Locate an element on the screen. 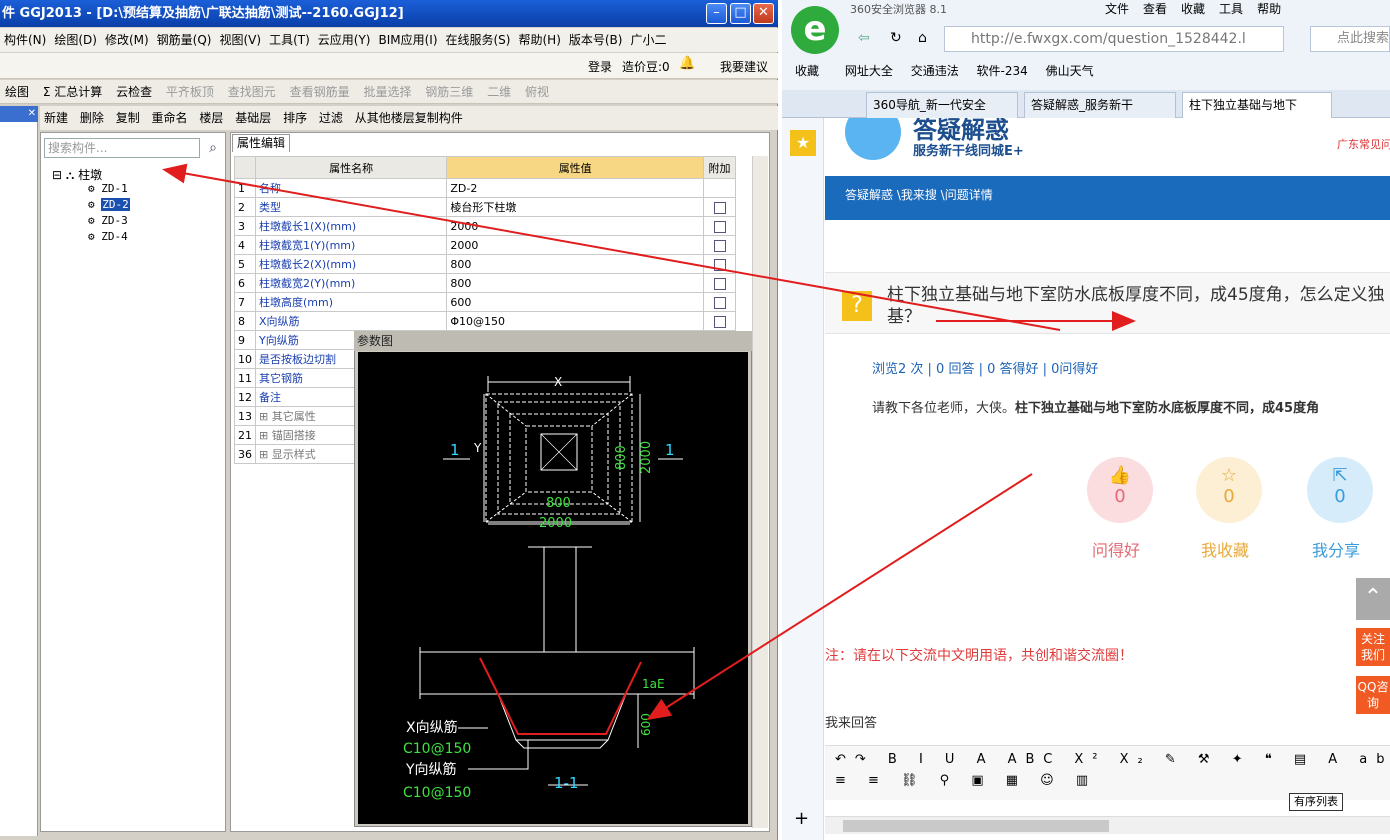  find-element-button: 查找图元 is located at coordinates (252, 92).